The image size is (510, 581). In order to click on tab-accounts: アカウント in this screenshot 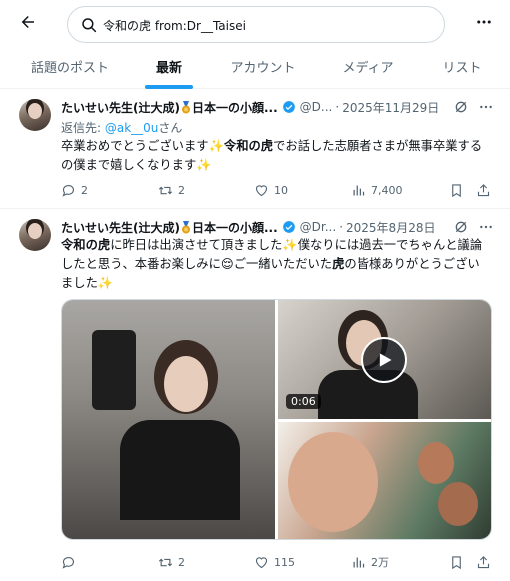, I will do `click(263, 66)`.